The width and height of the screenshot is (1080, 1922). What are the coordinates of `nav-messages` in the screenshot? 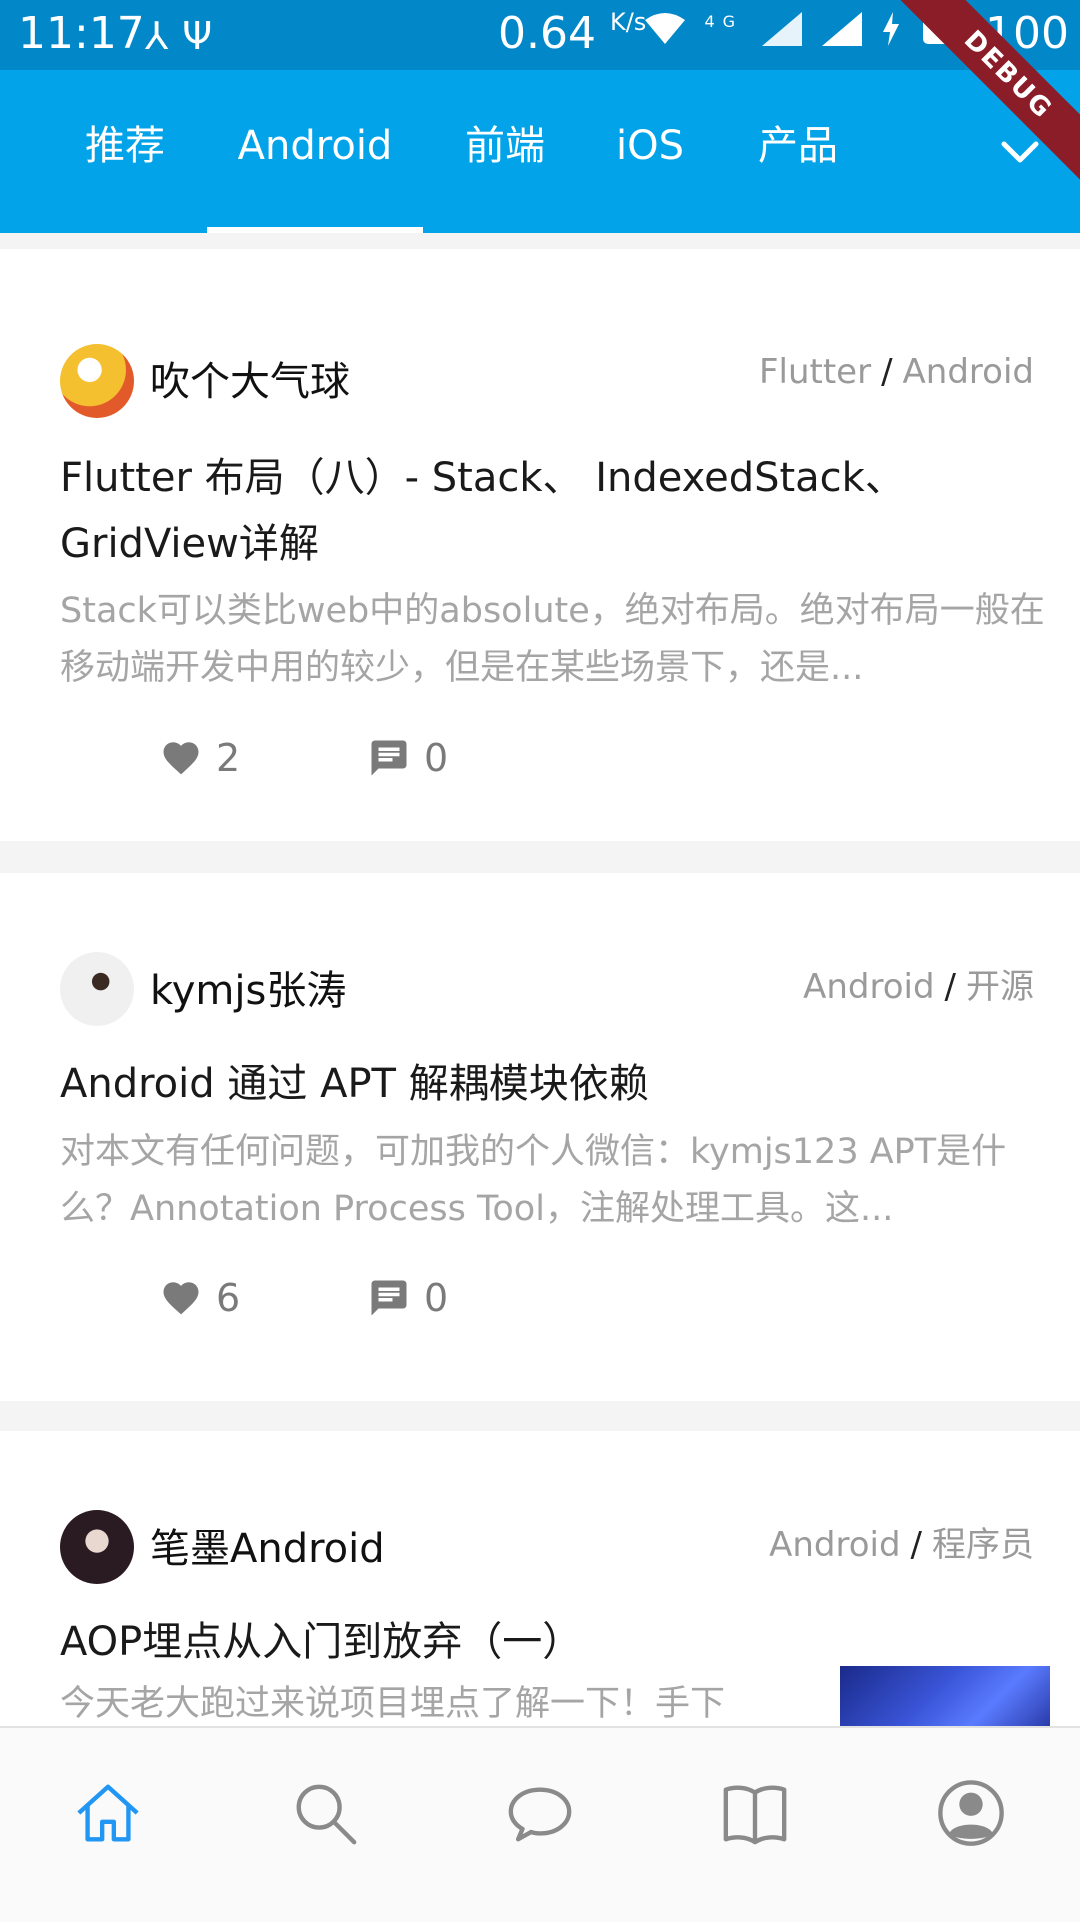 It's located at (540, 1813).